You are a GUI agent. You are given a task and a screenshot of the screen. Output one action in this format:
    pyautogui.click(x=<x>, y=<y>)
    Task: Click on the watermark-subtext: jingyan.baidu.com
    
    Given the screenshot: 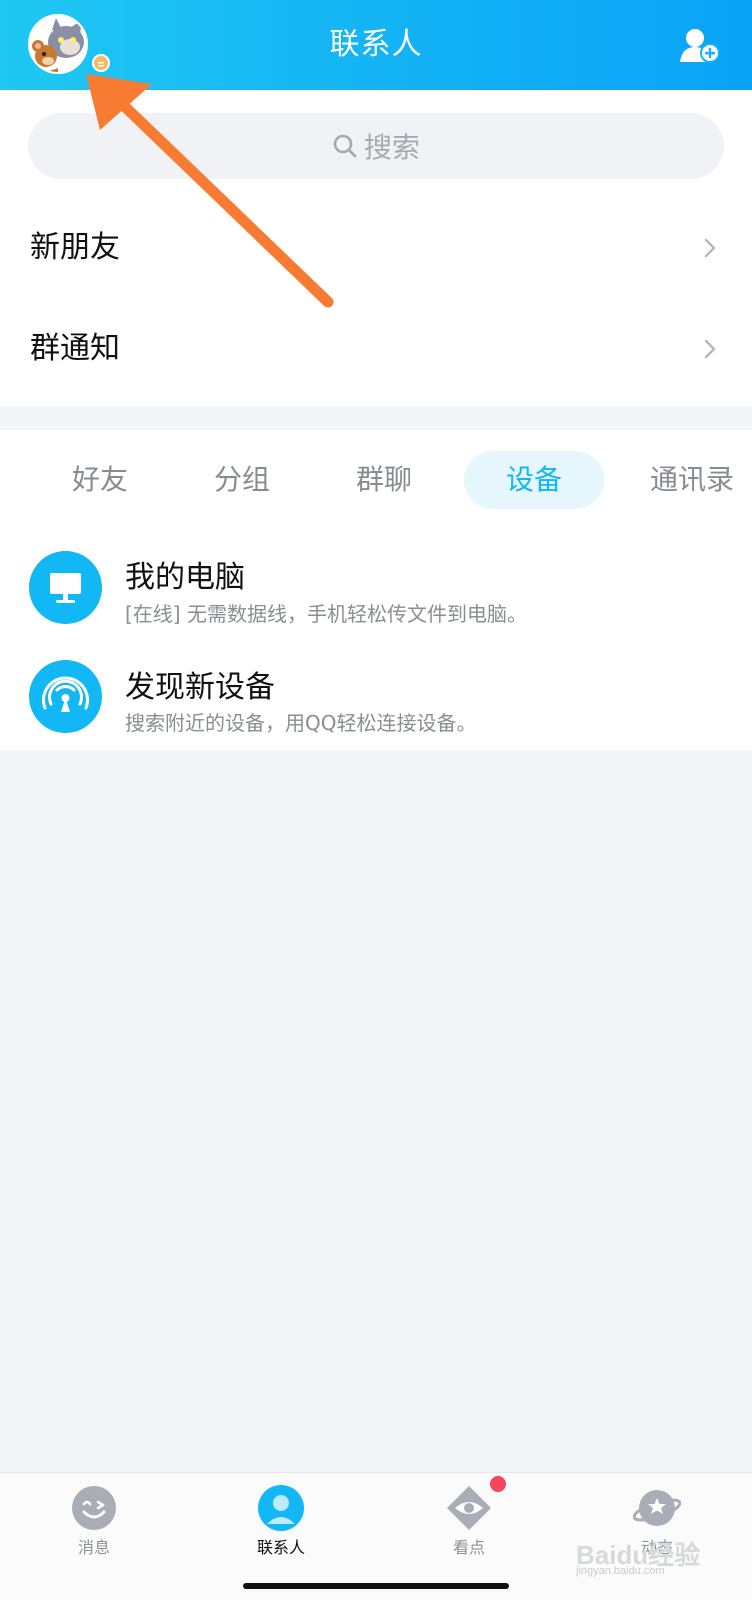 What is the action you would take?
    pyautogui.click(x=620, y=1571)
    